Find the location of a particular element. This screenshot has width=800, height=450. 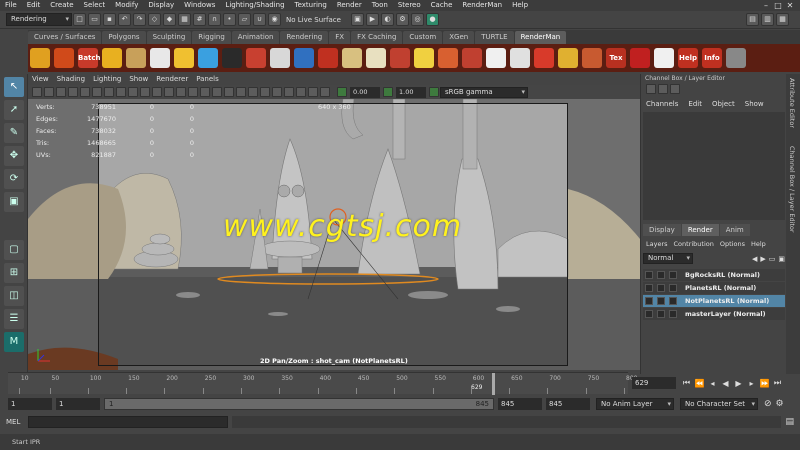

exposure-field: 0.00 is located at coordinates (365, 92).